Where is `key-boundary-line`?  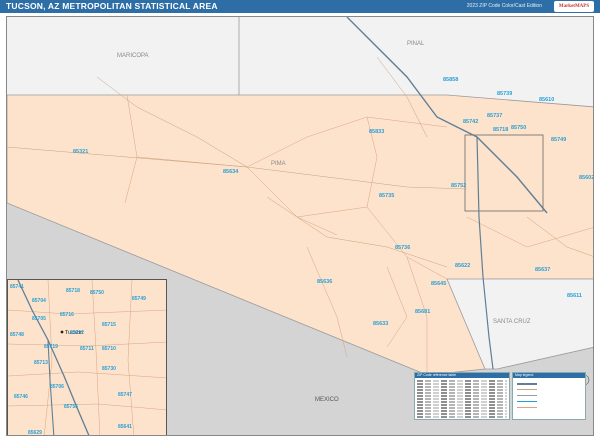 key-boundary-line is located at coordinates (527, 395).